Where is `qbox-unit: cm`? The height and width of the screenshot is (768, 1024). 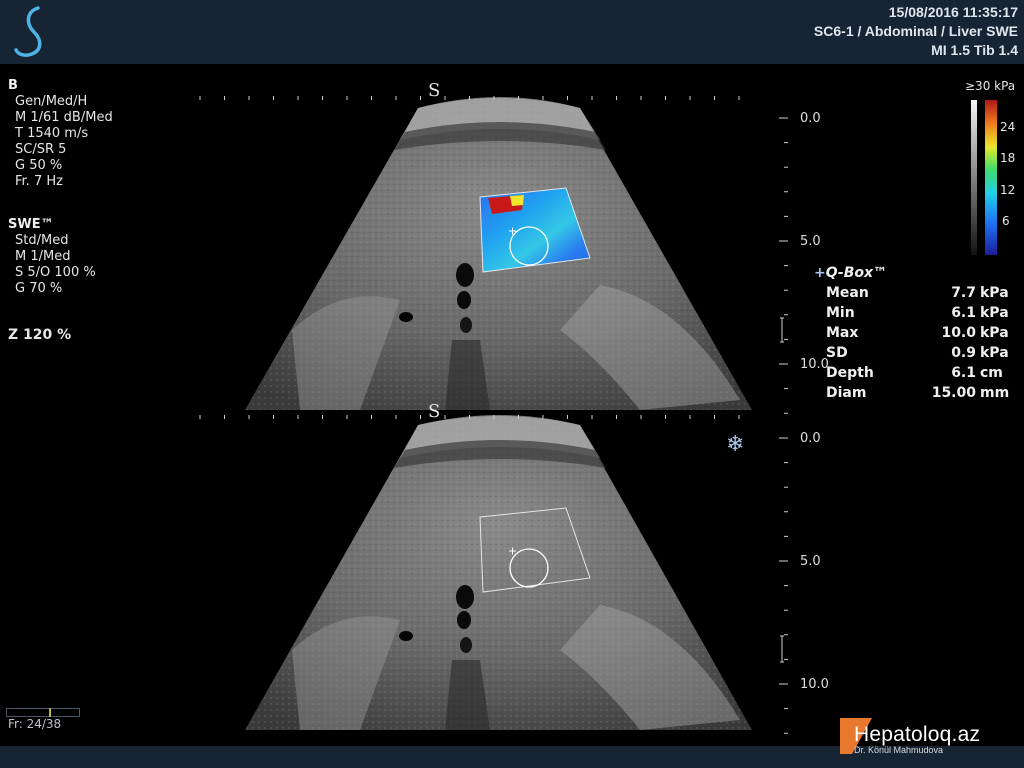 qbox-unit: cm is located at coordinates (991, 373).